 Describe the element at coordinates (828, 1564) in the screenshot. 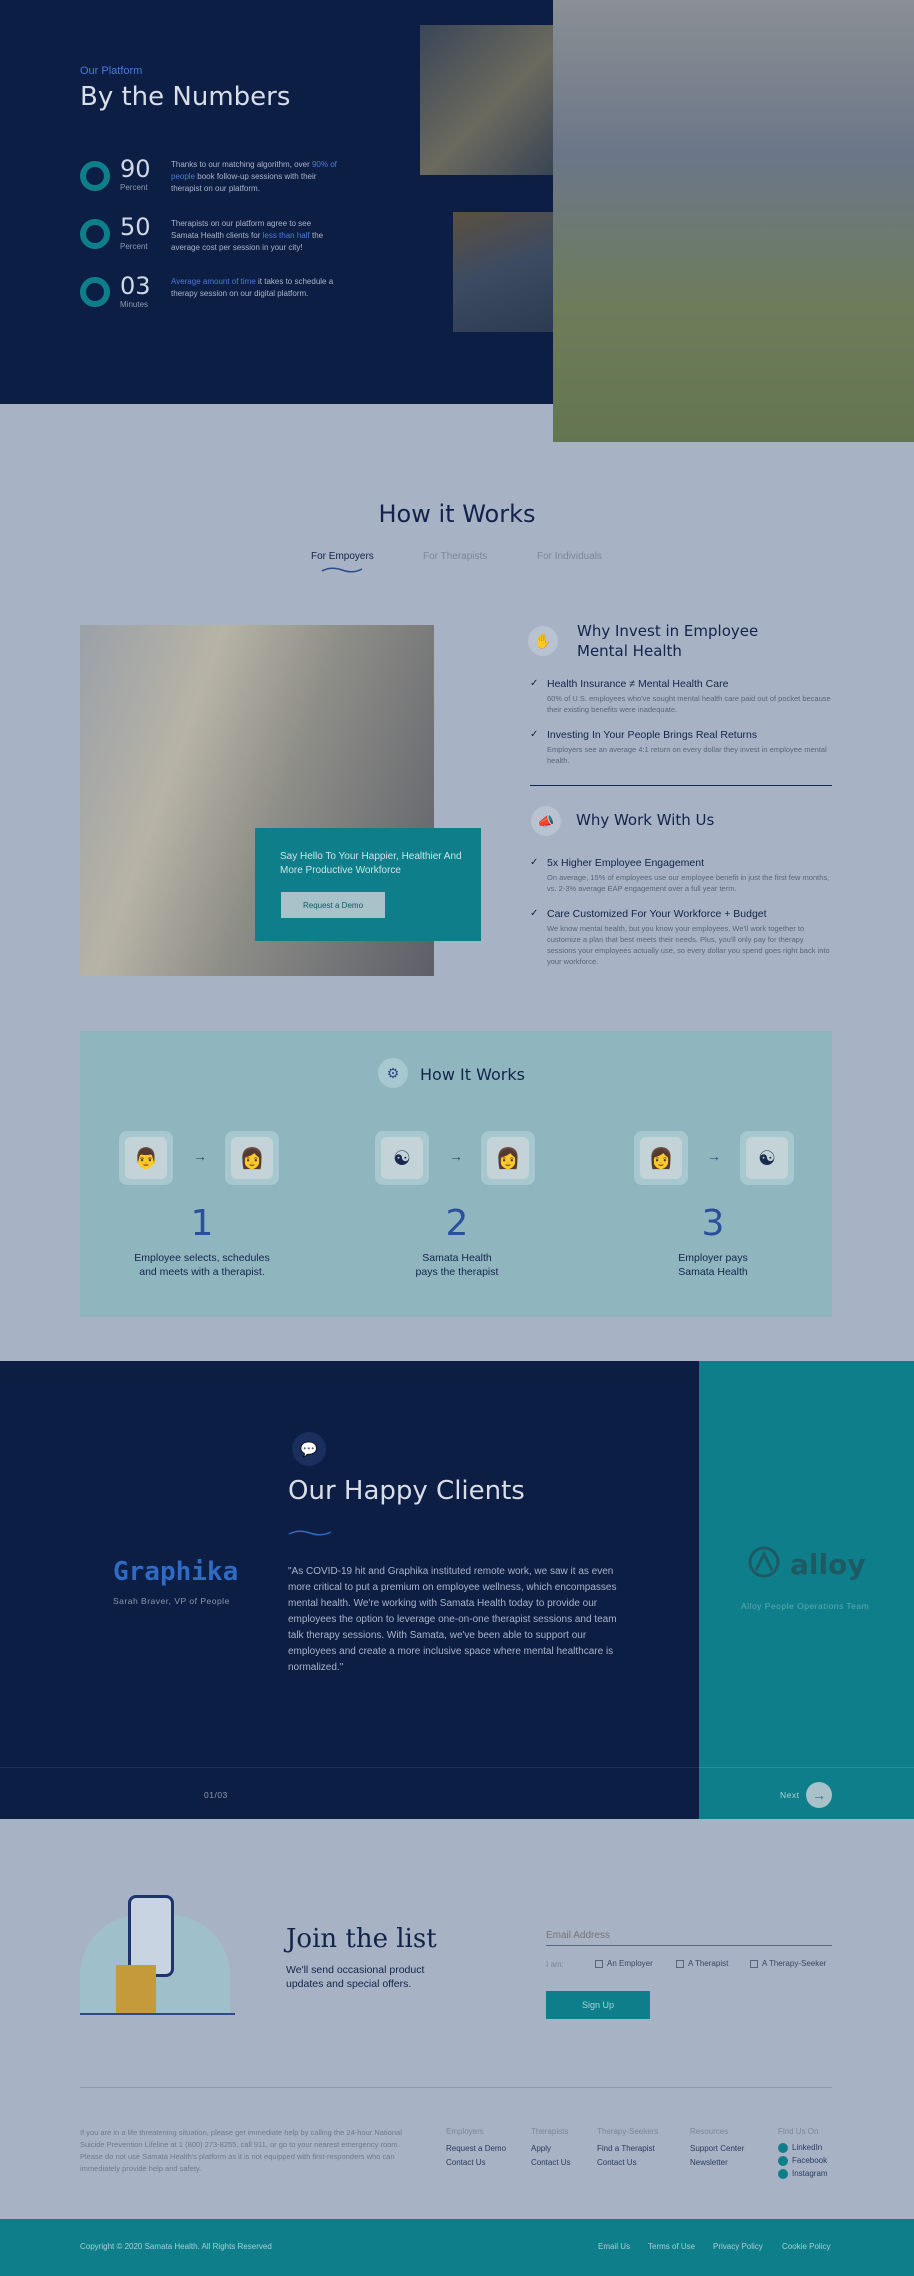

I see `alloy-logo: alloy` at that location.